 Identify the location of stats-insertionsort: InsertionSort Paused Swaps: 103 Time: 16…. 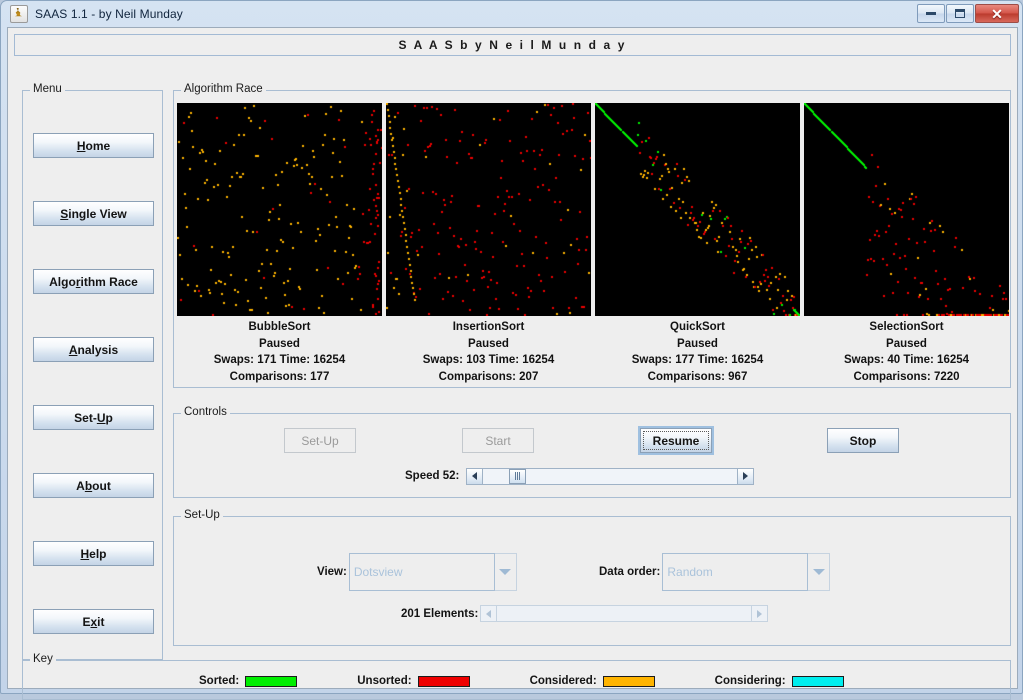
(488, 352).